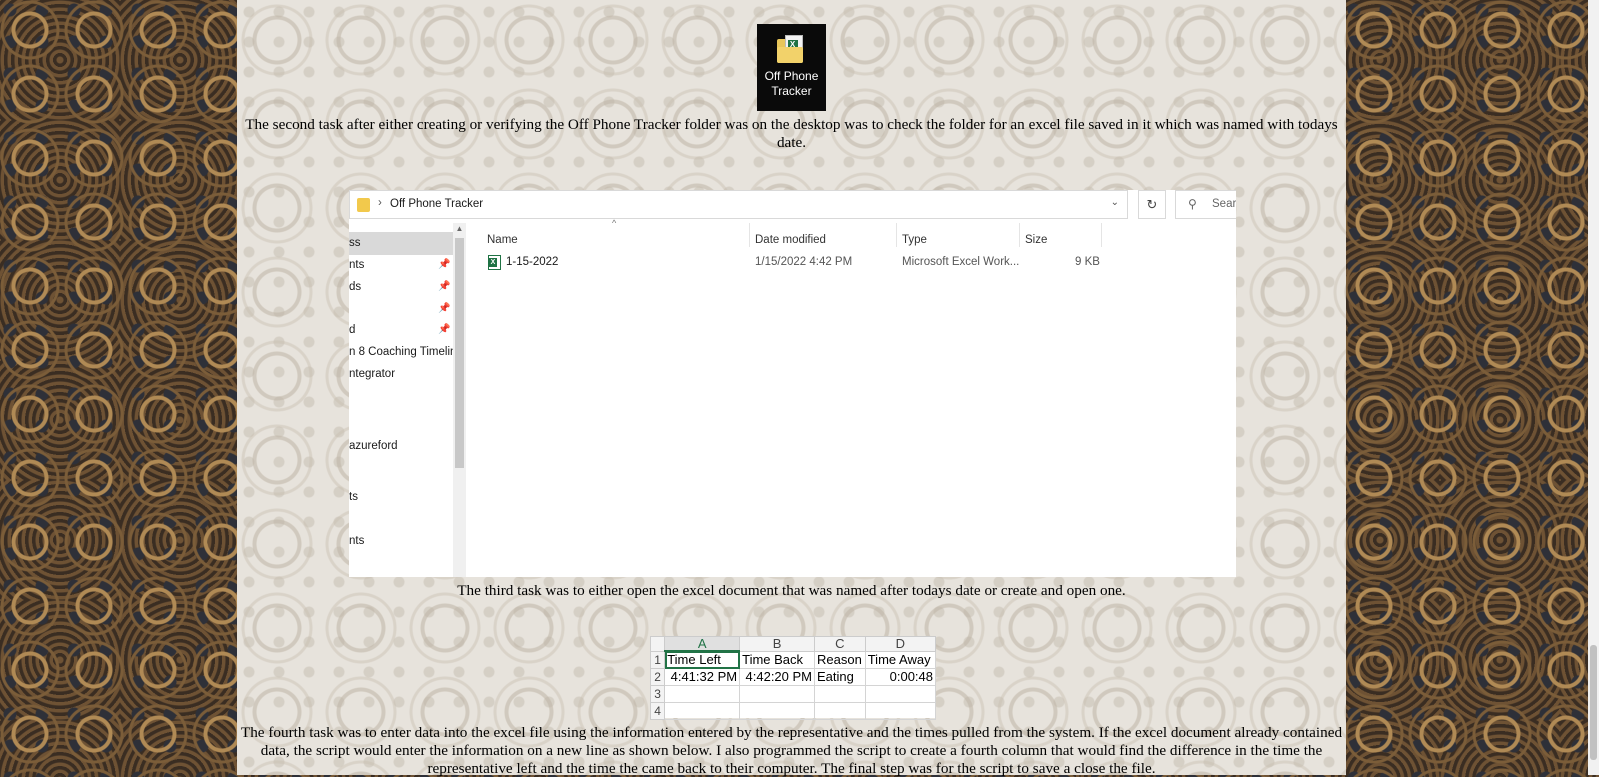 The height and width of the screenshot is (777, 1599). Describe the element at coordinates (1036, 240) in the screenshot. I see `column-header-size: Size` at that location.